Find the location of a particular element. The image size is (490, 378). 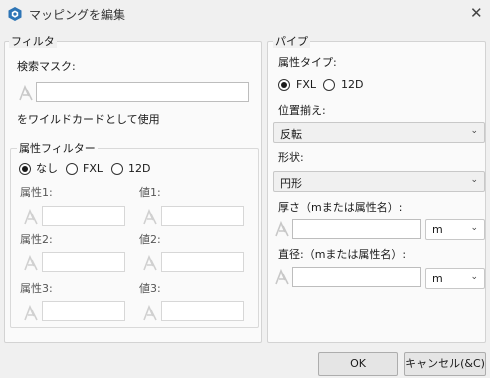

attr2-input is located at coordinates (83, 262).